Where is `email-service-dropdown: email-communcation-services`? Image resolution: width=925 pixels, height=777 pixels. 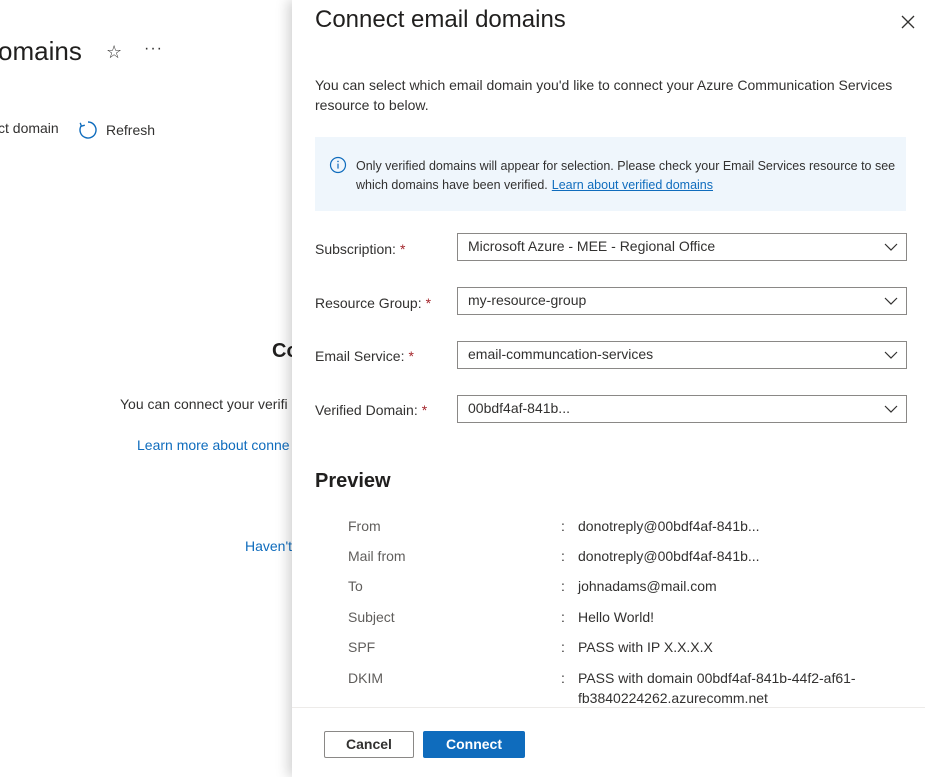
email-service-dropdown: email-communcation-services is located at coordinates (682, 355).